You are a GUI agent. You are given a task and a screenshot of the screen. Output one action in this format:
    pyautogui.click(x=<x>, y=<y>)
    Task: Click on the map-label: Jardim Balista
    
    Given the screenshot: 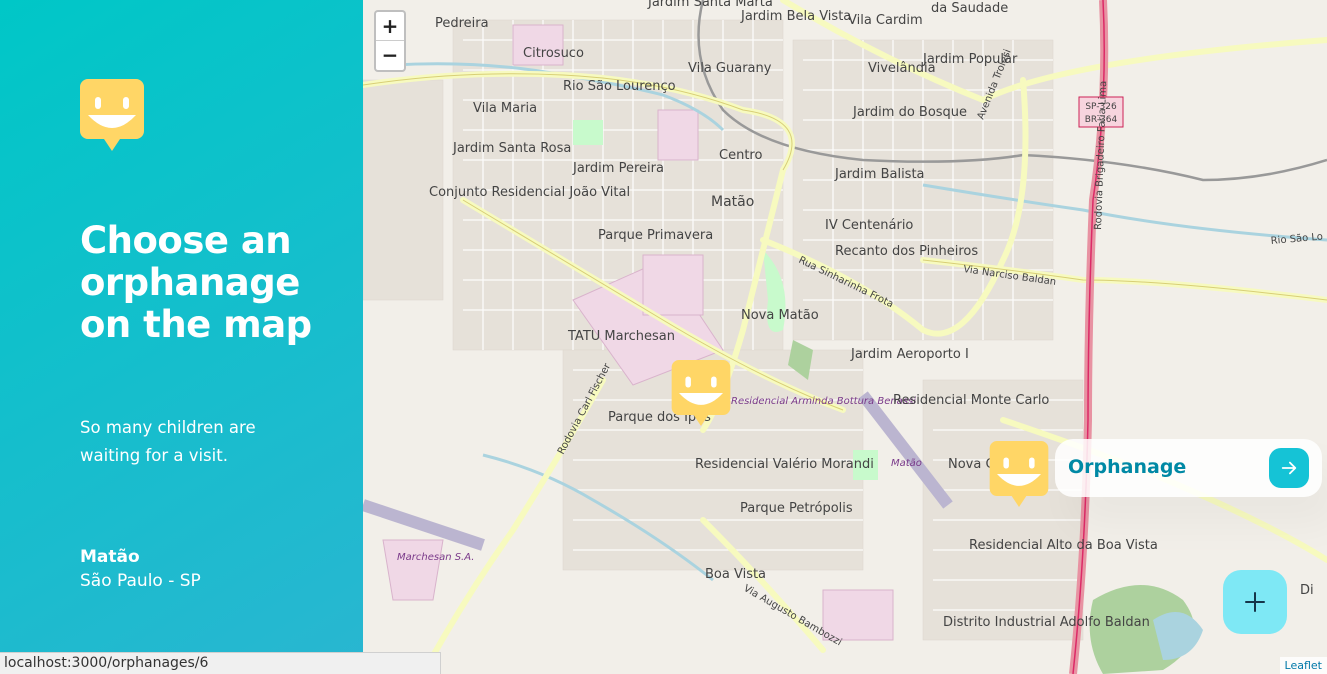 What is the action you would take?
    pyautogui.click(x=879, y=174)
    